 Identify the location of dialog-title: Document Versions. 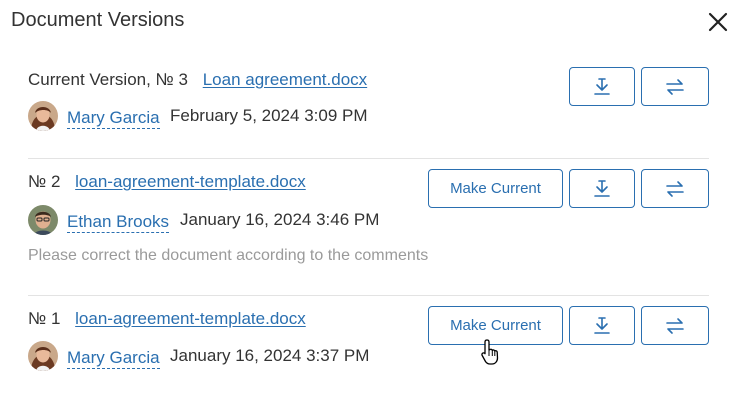
(98, 20).